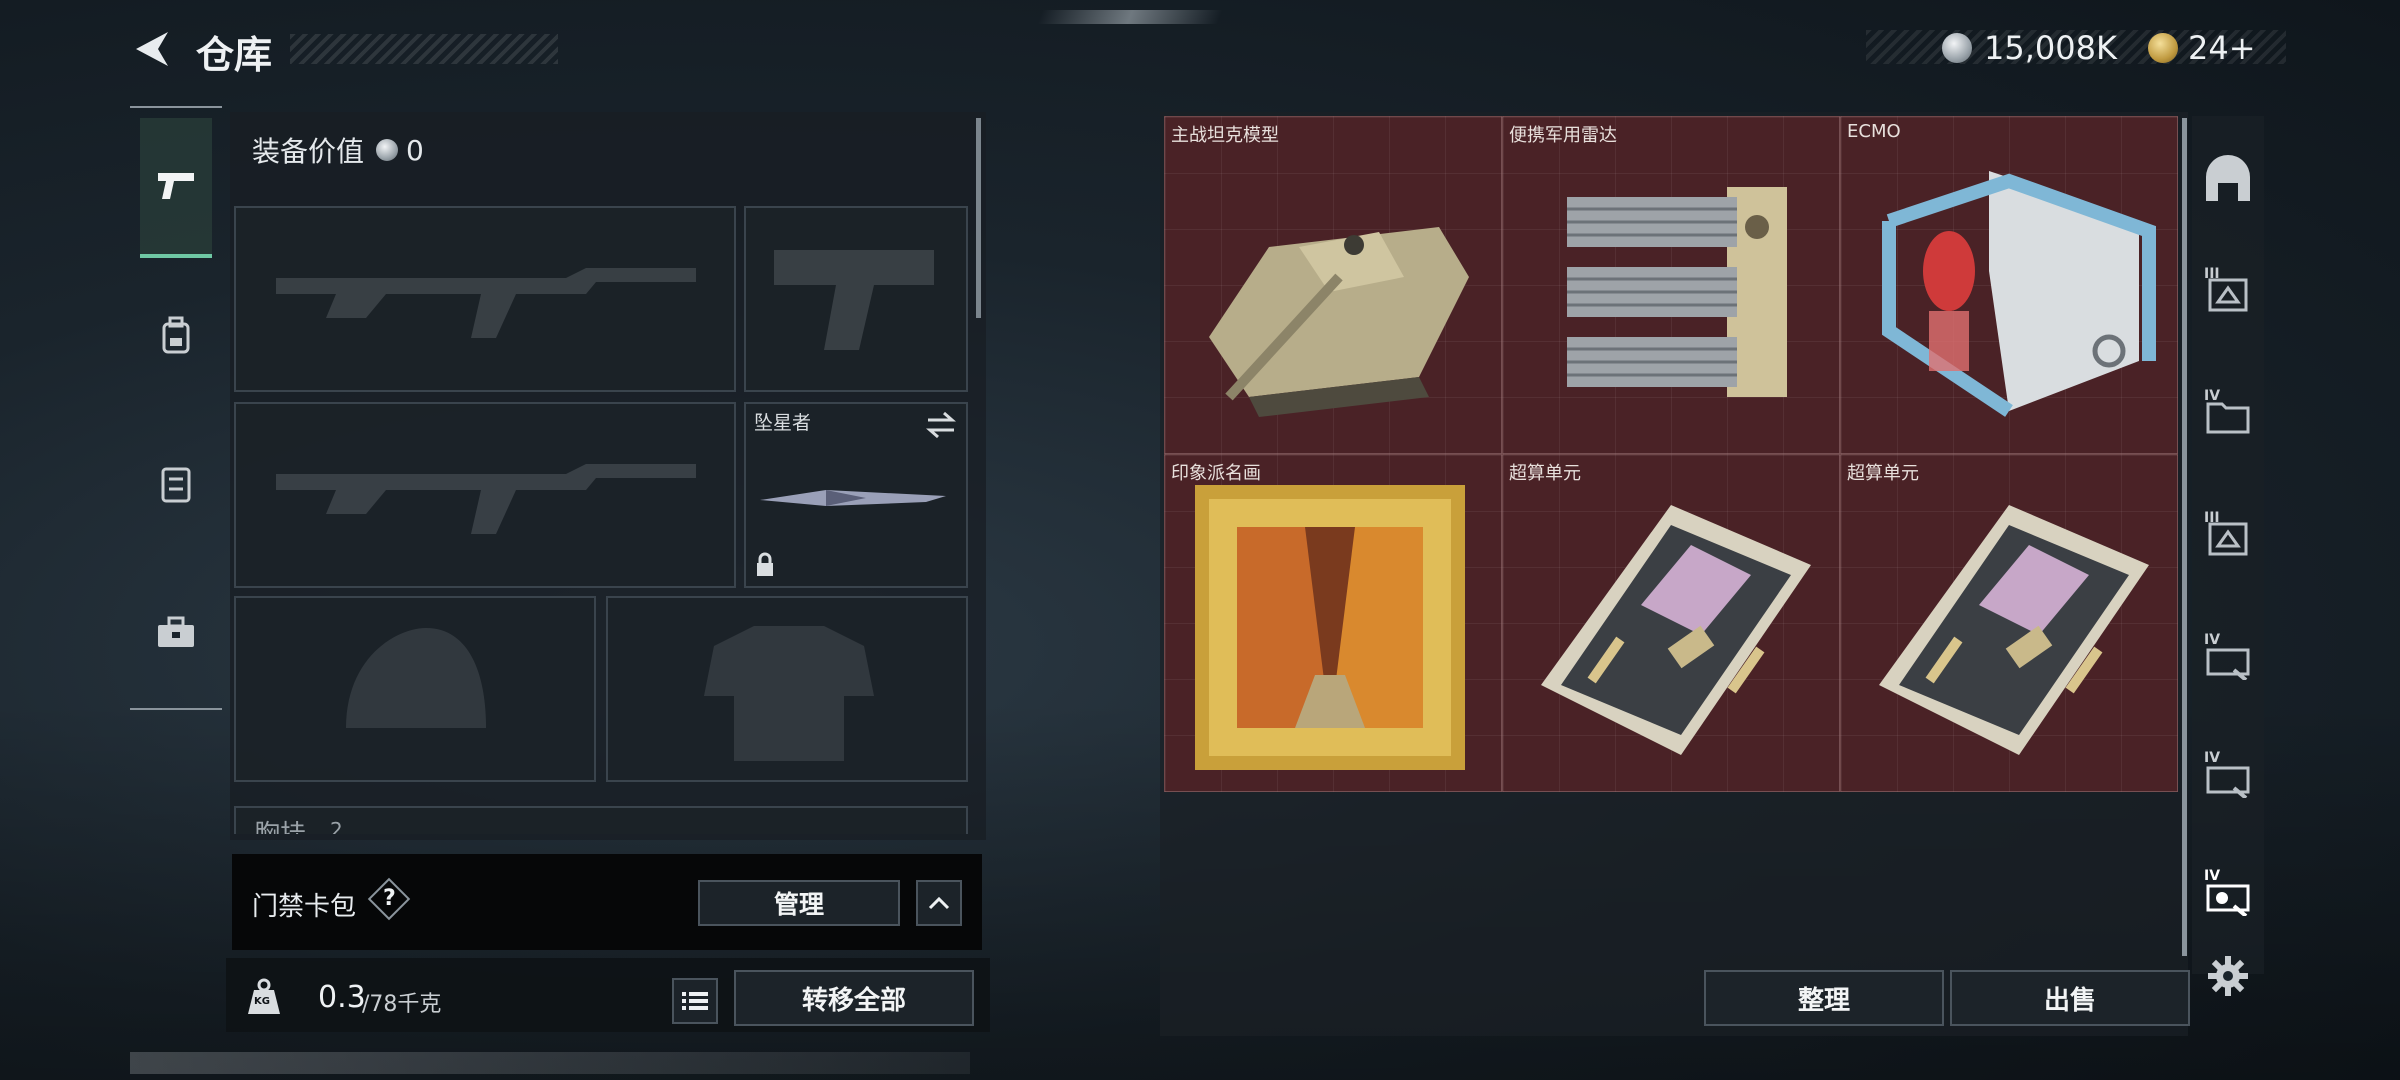  I want to click on chevron-up-icon, so click(939, 903).